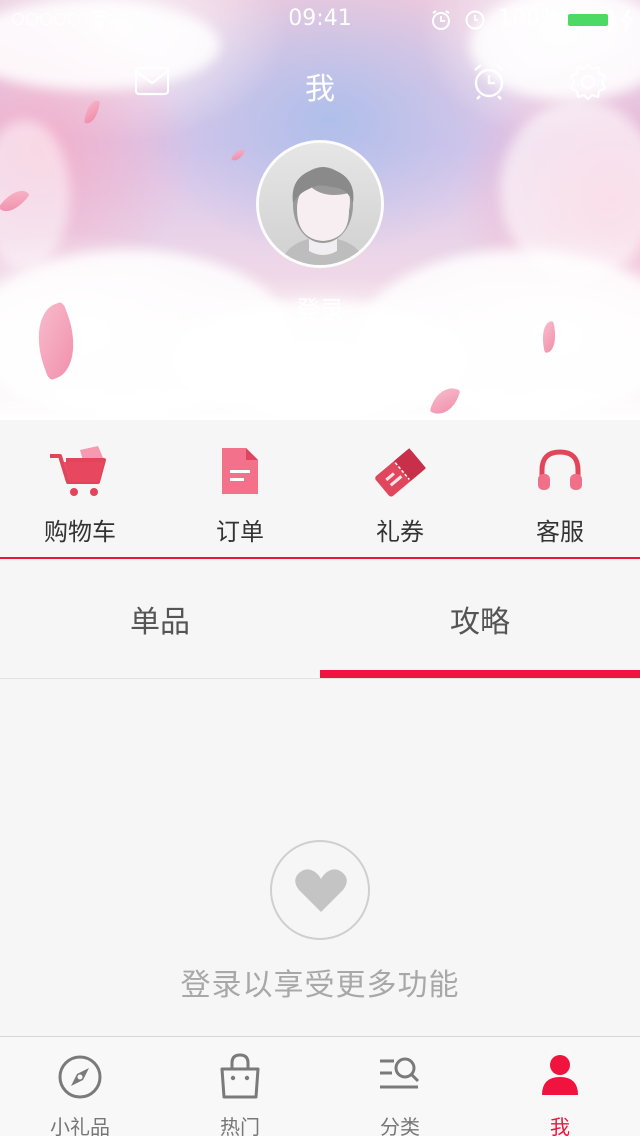 Image resolution: width=640 pixels, height=1136 pixels. What do you see at coordinates (400, 532) in the screenshot?
I see `quick-menu-label: 礼券` at bounding box center [400, 532].